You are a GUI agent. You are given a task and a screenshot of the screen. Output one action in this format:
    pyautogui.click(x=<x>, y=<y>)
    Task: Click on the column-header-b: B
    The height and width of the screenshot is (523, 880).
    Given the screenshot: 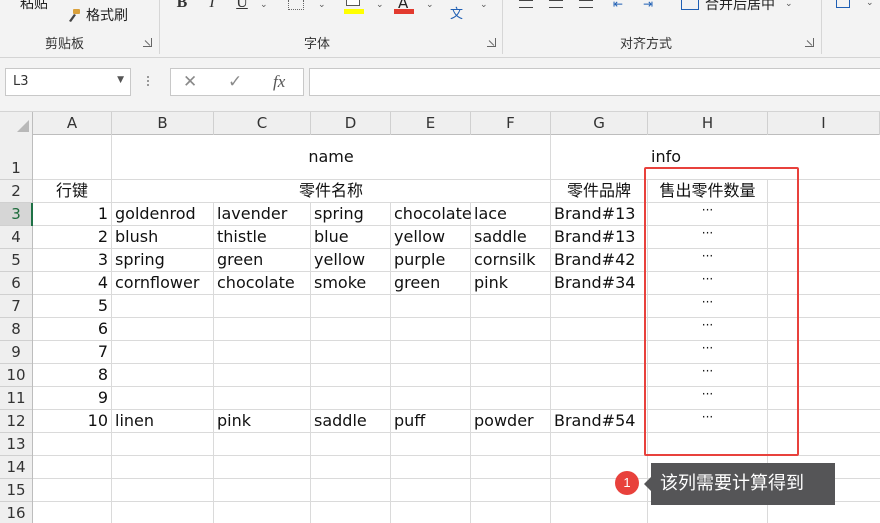 What is the action you would take?
    pyautogui.click(x=163, y=123)
    